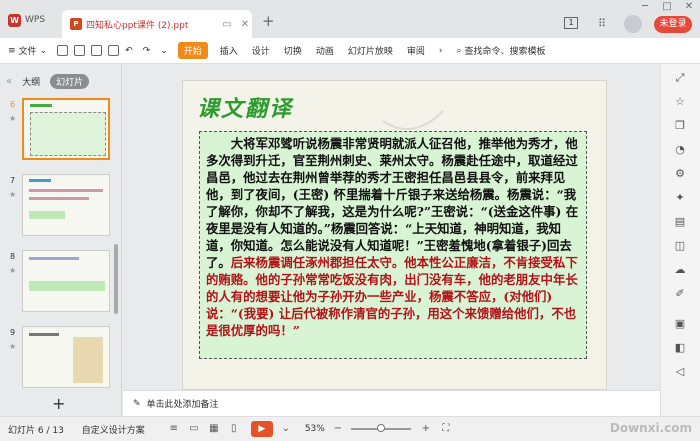 The width and height of the screenshot is (700, 441). What do you see at coordinates (680, 126) in the screenshot?
I see `copy-icon: ❐` at bounding box center [680, 126].